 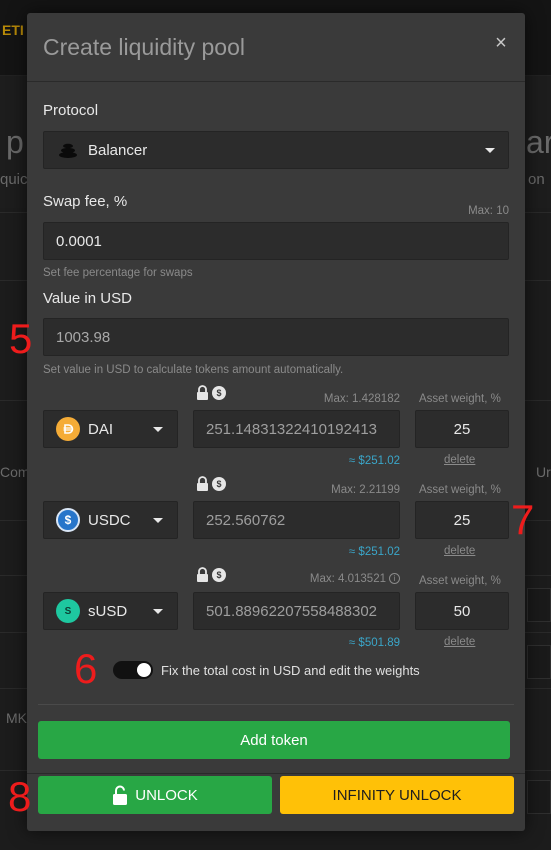 I want to click on token-weight-input: 50, so click(x=462, y=611).